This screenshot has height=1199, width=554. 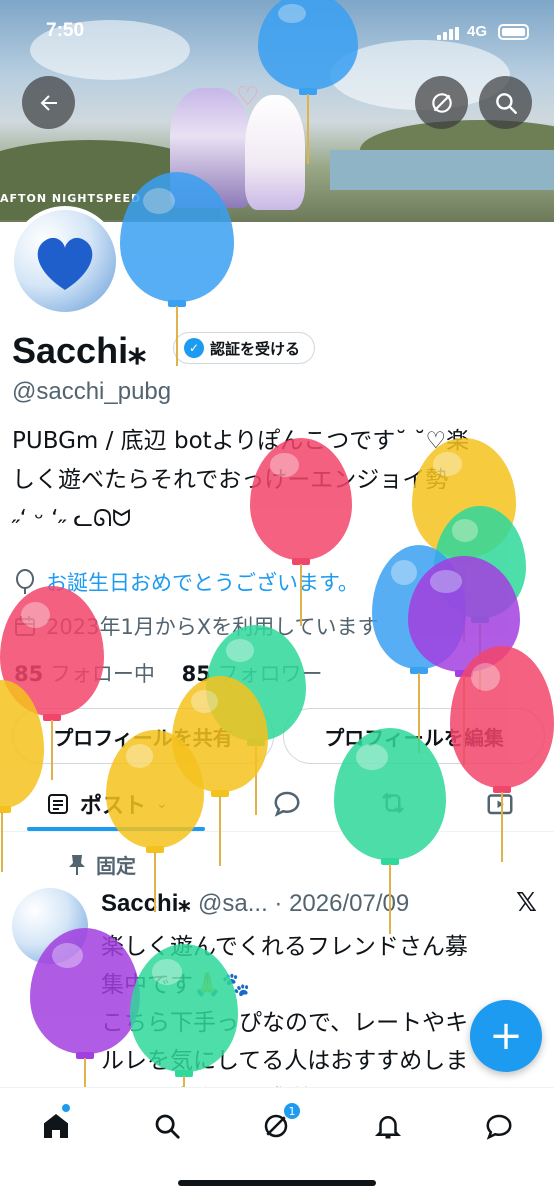 What do you see at coordinates (513, 32) in the screenshot?
I see `battery-icon` at bounding box center [513, 32].